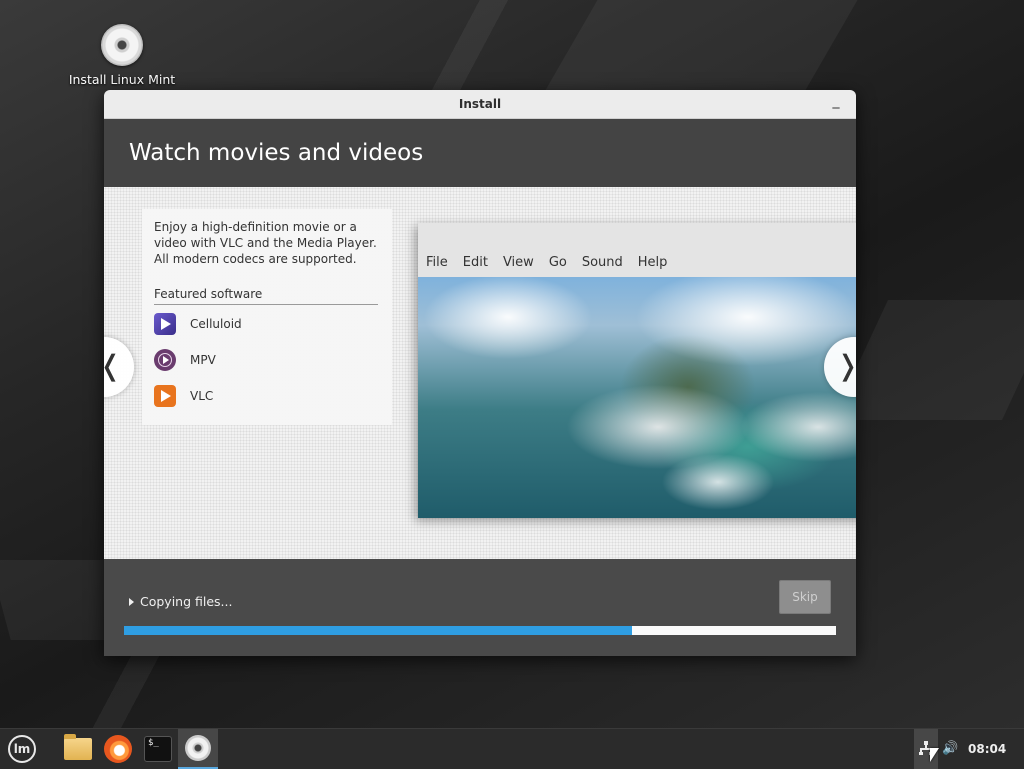  Describe the element at coordinates (934, 755) in the screenshot. I see `mouse-cursor-icon` at that location.